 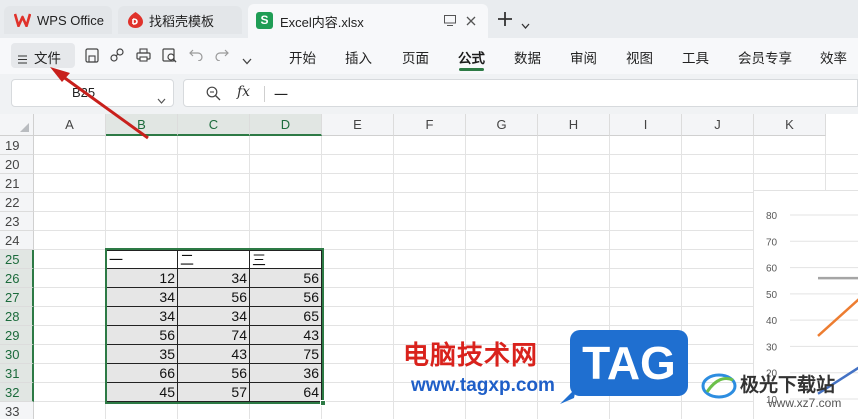 I want to click on watermark-tag-badge: TAG, so click(x=624, y=367).